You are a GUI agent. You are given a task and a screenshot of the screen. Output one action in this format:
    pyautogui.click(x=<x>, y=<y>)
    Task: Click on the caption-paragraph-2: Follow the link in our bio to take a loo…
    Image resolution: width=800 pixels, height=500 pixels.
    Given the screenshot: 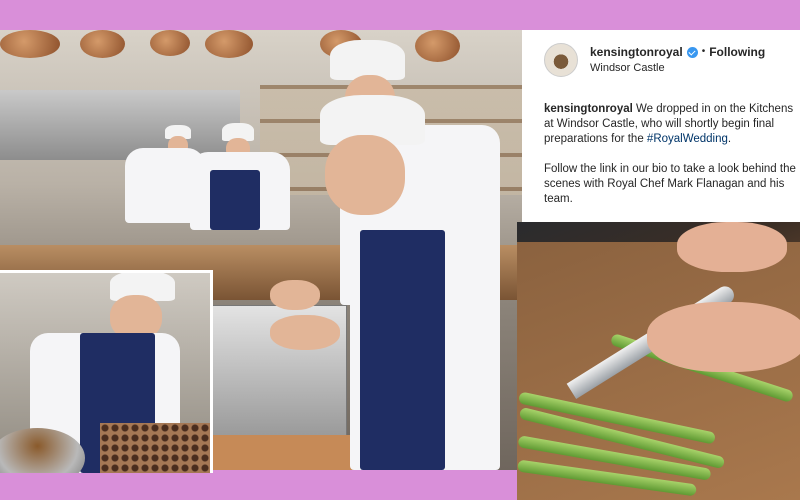 What is the action you would take?
    pyautogui.click(x=670, y=184)
    